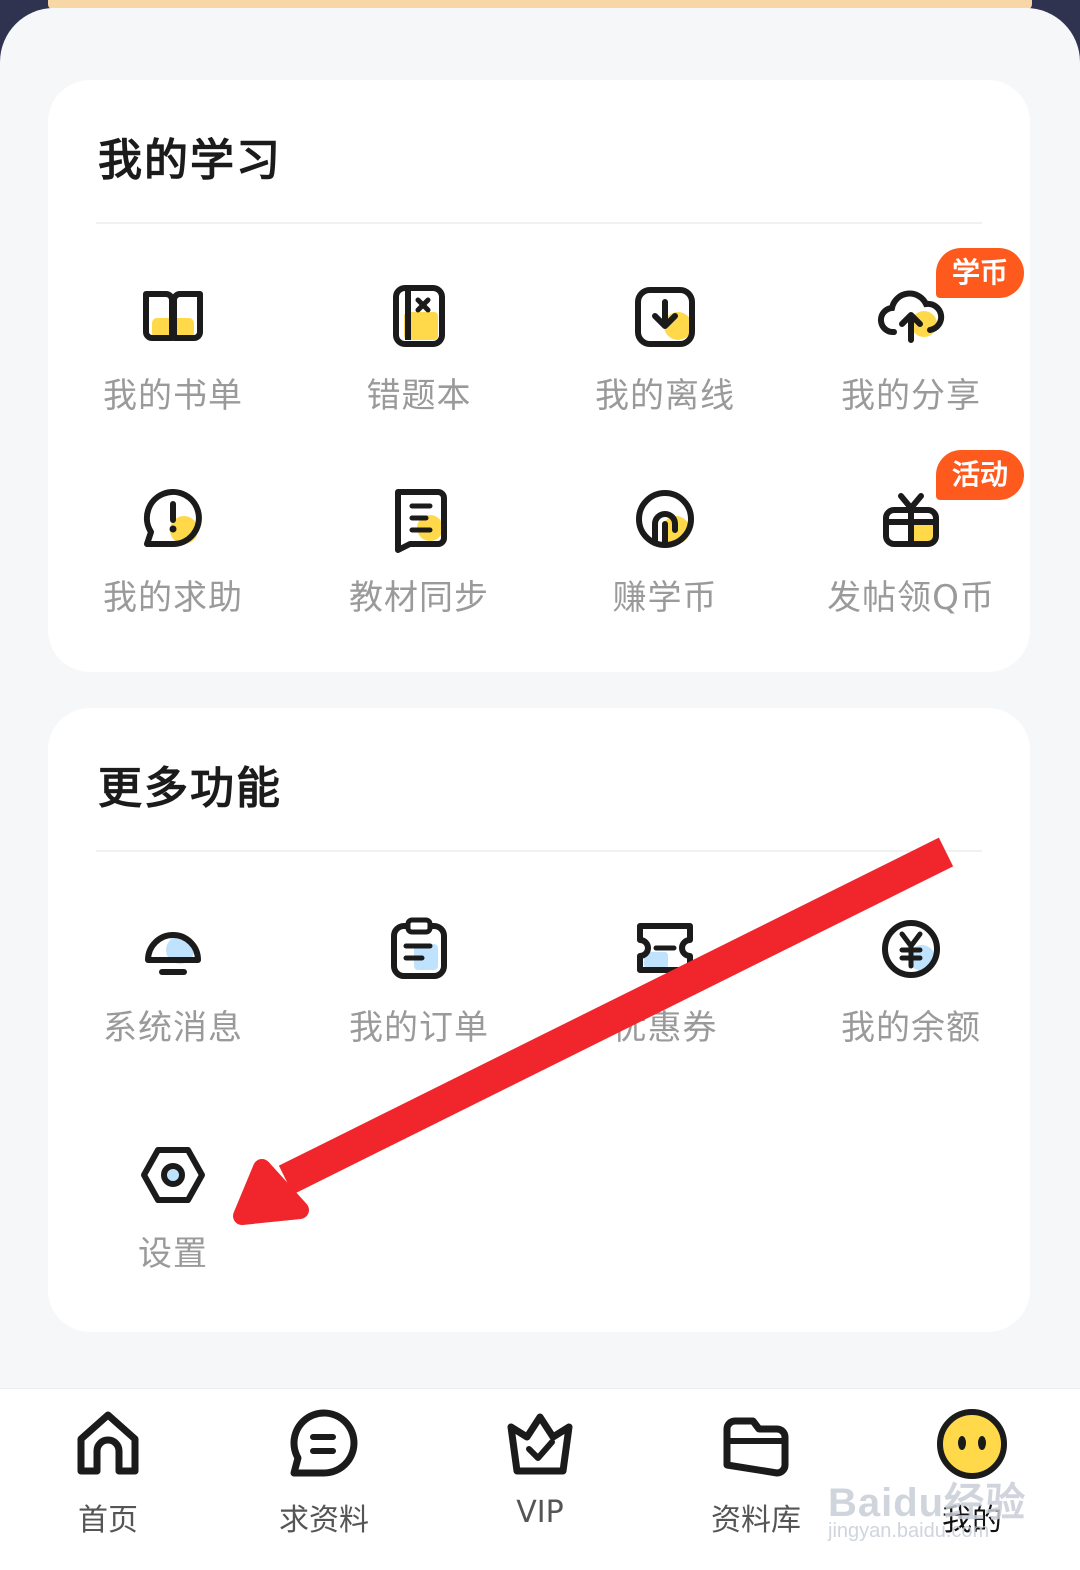 This screenshot has width=1080, height=1570. What do you see at coordinates (190, 160) in the screenshot?
I see `my-study-title: 我的学习` at bounding box center [190, 160].